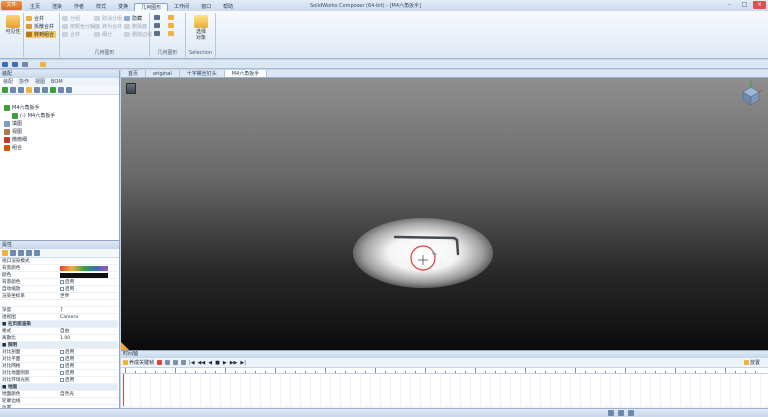  I want to click on property-group: ■ 照明, so click(59, 345).